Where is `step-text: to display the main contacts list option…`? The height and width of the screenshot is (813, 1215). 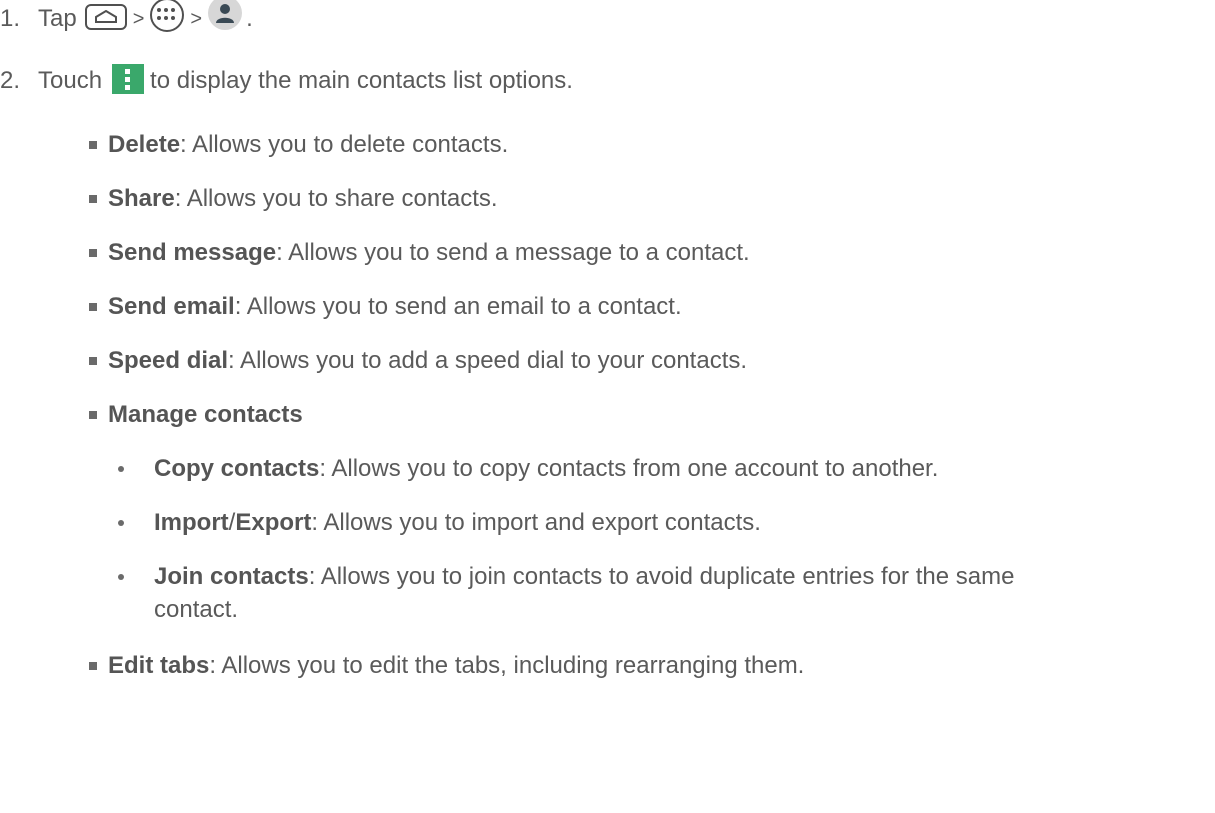 step-text: to display the main contacts list option… is located at coordinates (361, 80).